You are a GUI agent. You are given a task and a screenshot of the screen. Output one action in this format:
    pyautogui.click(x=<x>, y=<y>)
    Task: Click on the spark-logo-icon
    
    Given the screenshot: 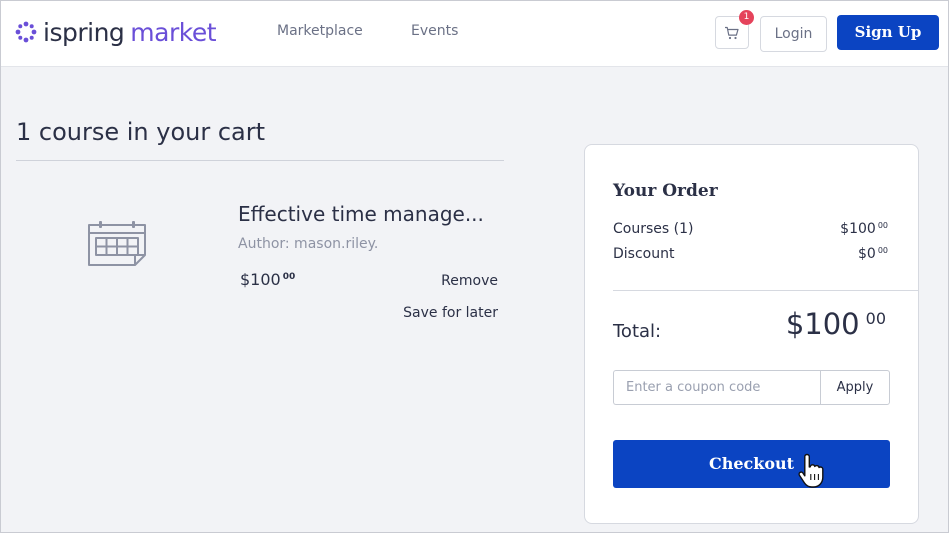 What is the action you would take?
    pyautogui.click(x=26, y=32)
    